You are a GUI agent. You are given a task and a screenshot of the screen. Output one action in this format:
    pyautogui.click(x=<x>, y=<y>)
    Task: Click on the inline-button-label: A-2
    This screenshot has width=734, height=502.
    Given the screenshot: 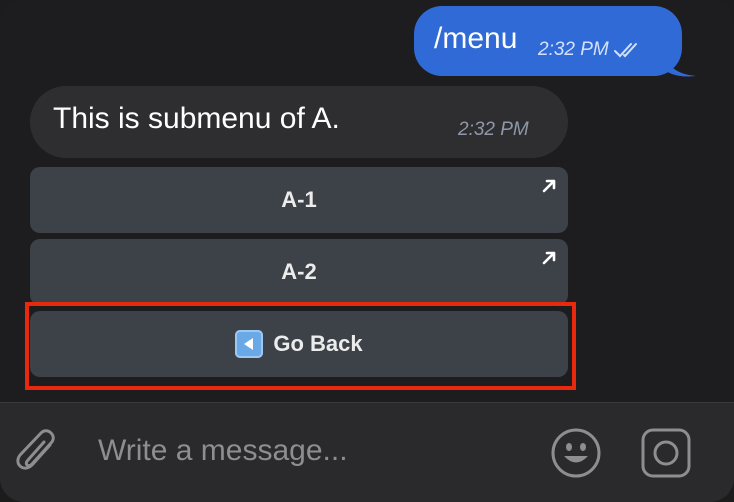 What is the action you would take?
    pyautogui.click(x=299, y=271)
    